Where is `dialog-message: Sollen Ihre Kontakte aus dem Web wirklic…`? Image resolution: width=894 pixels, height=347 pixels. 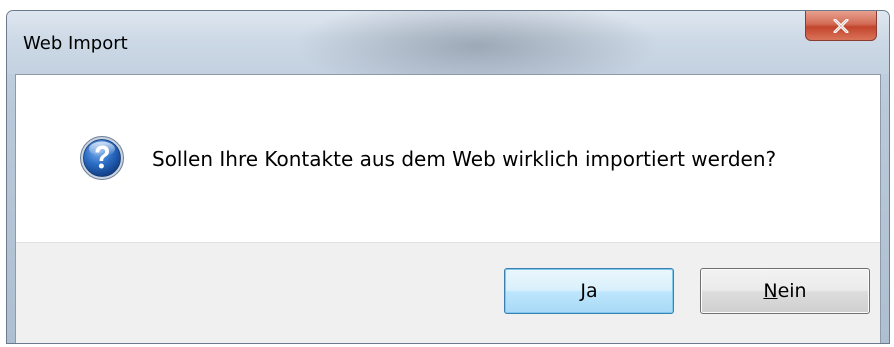
dialog-message: Sollen Ihre Kontakte aus dem Web wirklic… is located at coordinates (464, 159).